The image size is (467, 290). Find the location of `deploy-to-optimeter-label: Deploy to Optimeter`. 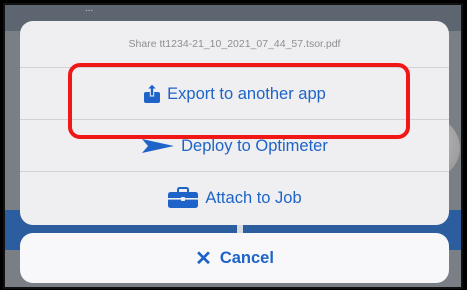

deploy-to-optimeter-label: Deploy to Optimeter is located at coordinates (254, 145).